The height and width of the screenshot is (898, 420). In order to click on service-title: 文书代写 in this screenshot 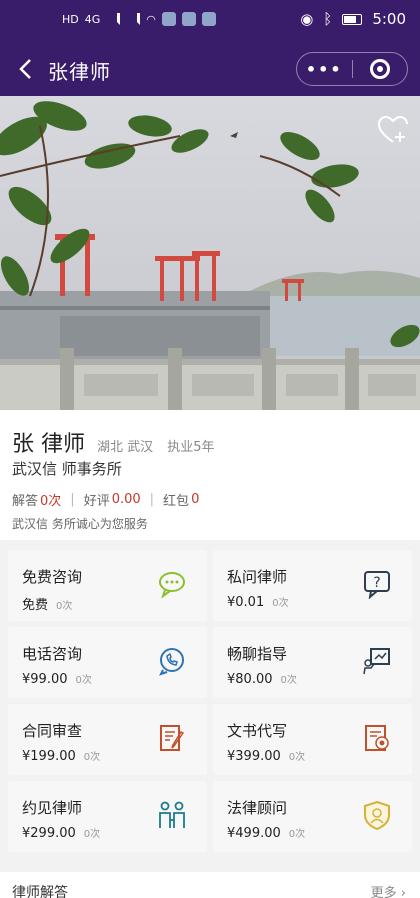, I will do `click(257, 731)`.